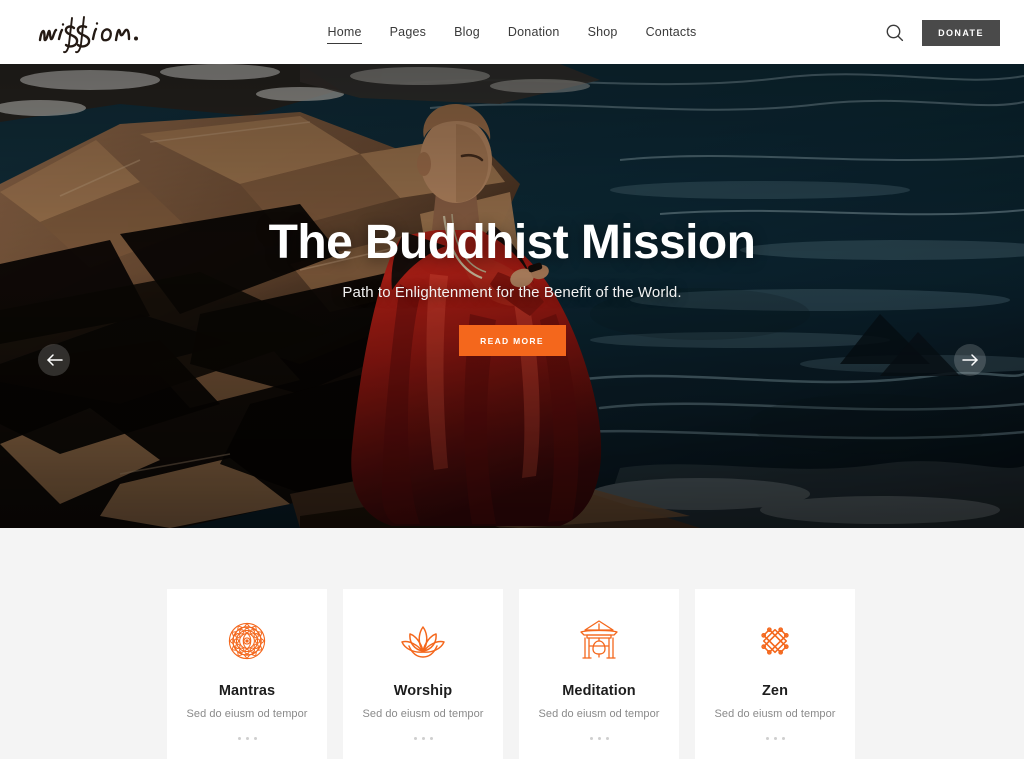 This screenshot has height=759, width=1024. I want to click on hero-title: The Buddhist Mission, so click(512, 242).